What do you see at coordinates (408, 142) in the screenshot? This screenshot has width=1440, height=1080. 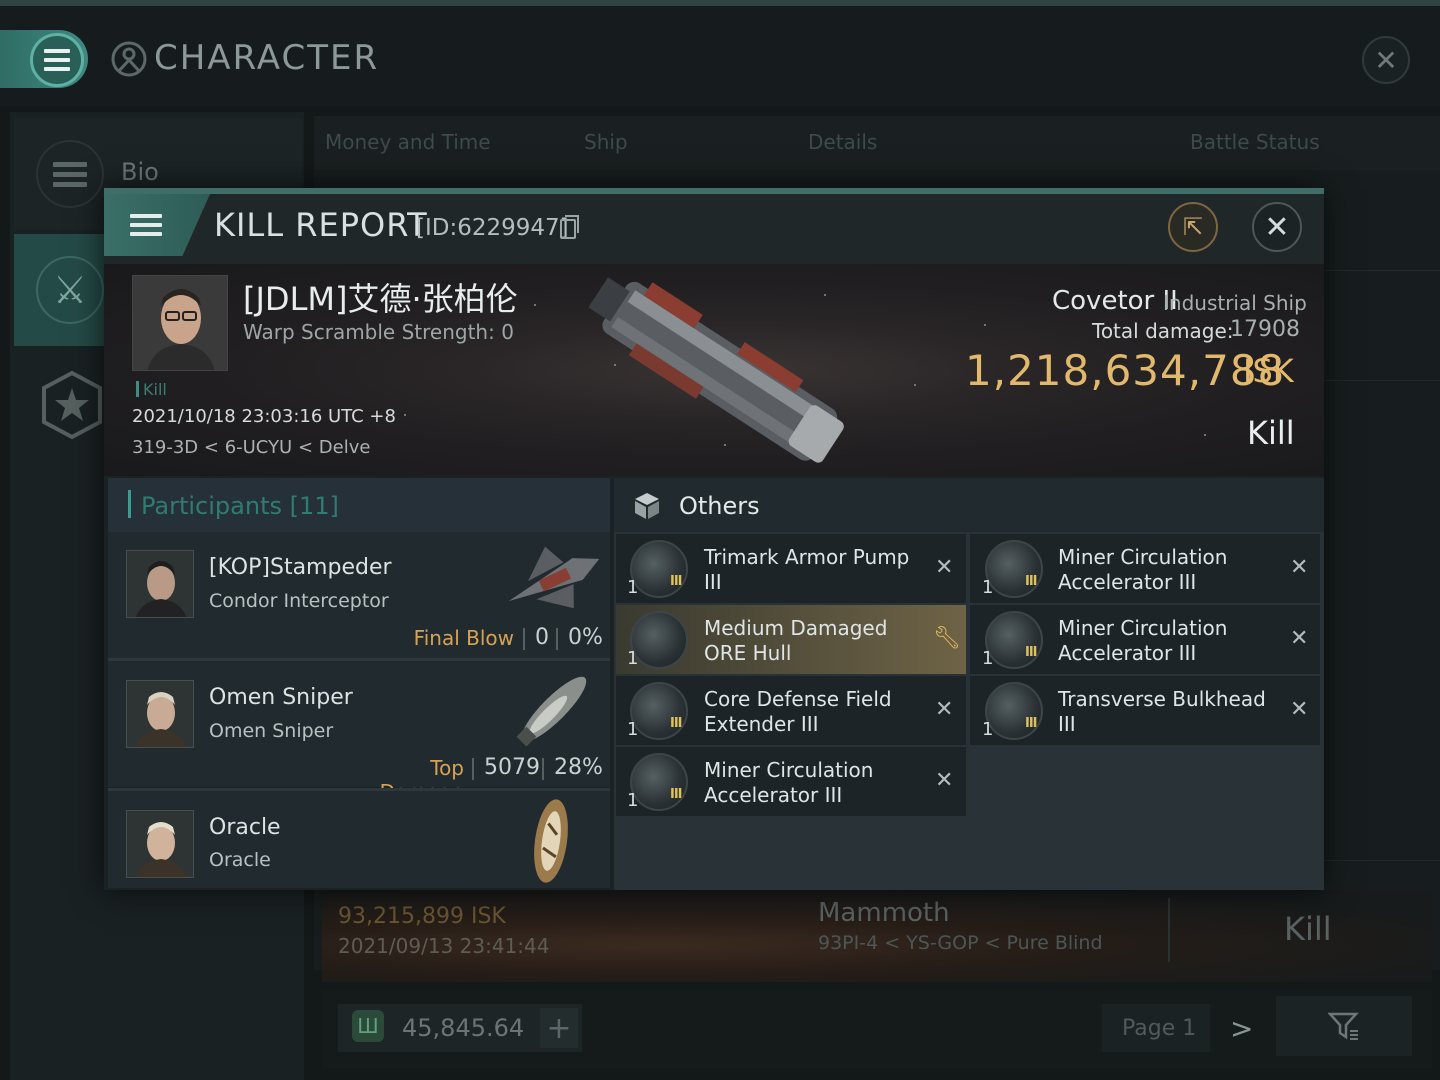 I see `tab-money-and-time: Money and Time` at bounding box center [408, 142].